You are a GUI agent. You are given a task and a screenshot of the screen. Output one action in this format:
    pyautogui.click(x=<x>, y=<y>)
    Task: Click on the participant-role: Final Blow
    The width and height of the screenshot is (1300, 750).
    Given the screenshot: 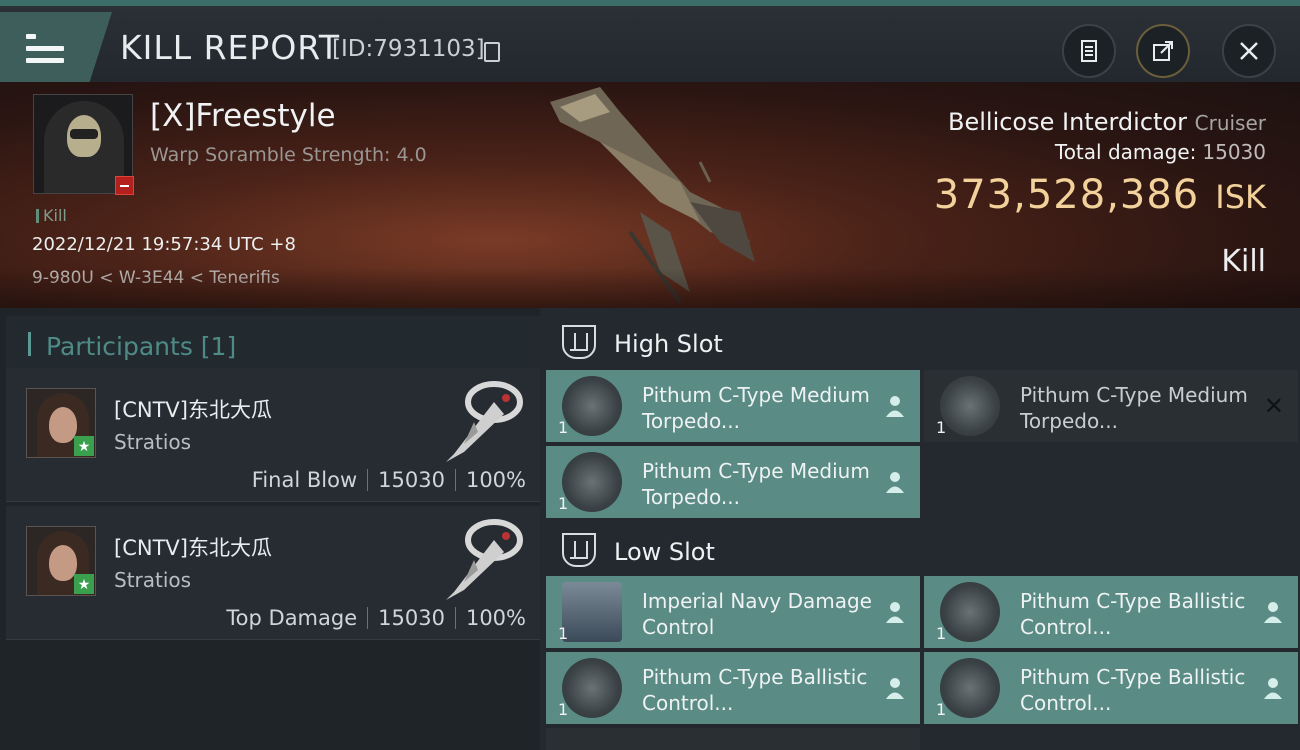 What is the action you would take?
    pyautogui.click(x=304, y=480)
    